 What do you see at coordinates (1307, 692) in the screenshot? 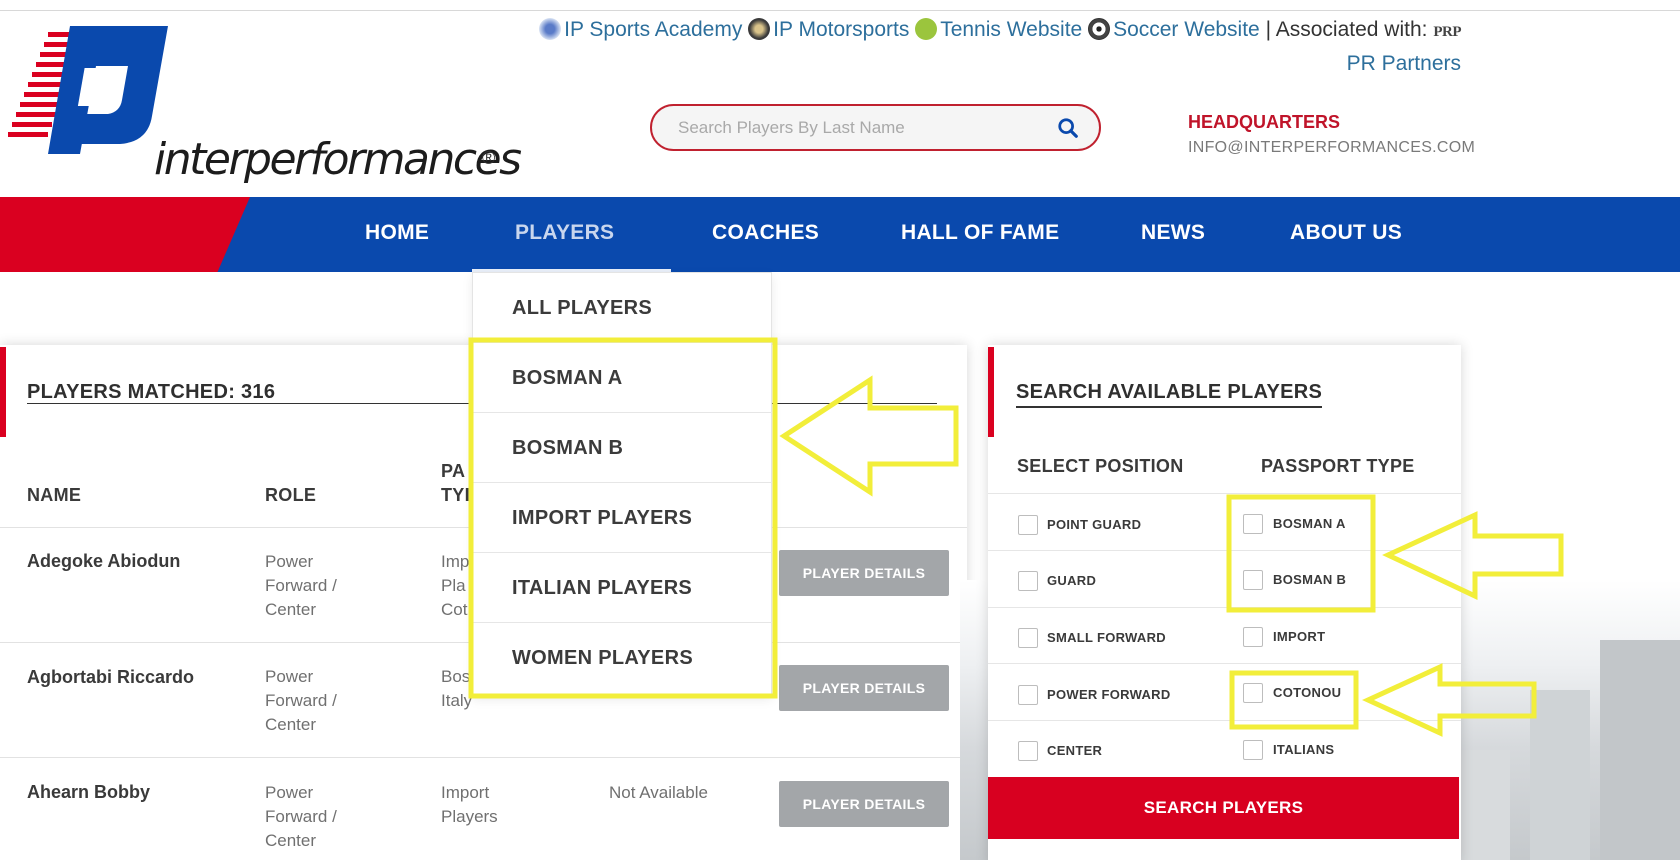
I see `passport-label: COTONOU` at bounding box center [1307, 692].